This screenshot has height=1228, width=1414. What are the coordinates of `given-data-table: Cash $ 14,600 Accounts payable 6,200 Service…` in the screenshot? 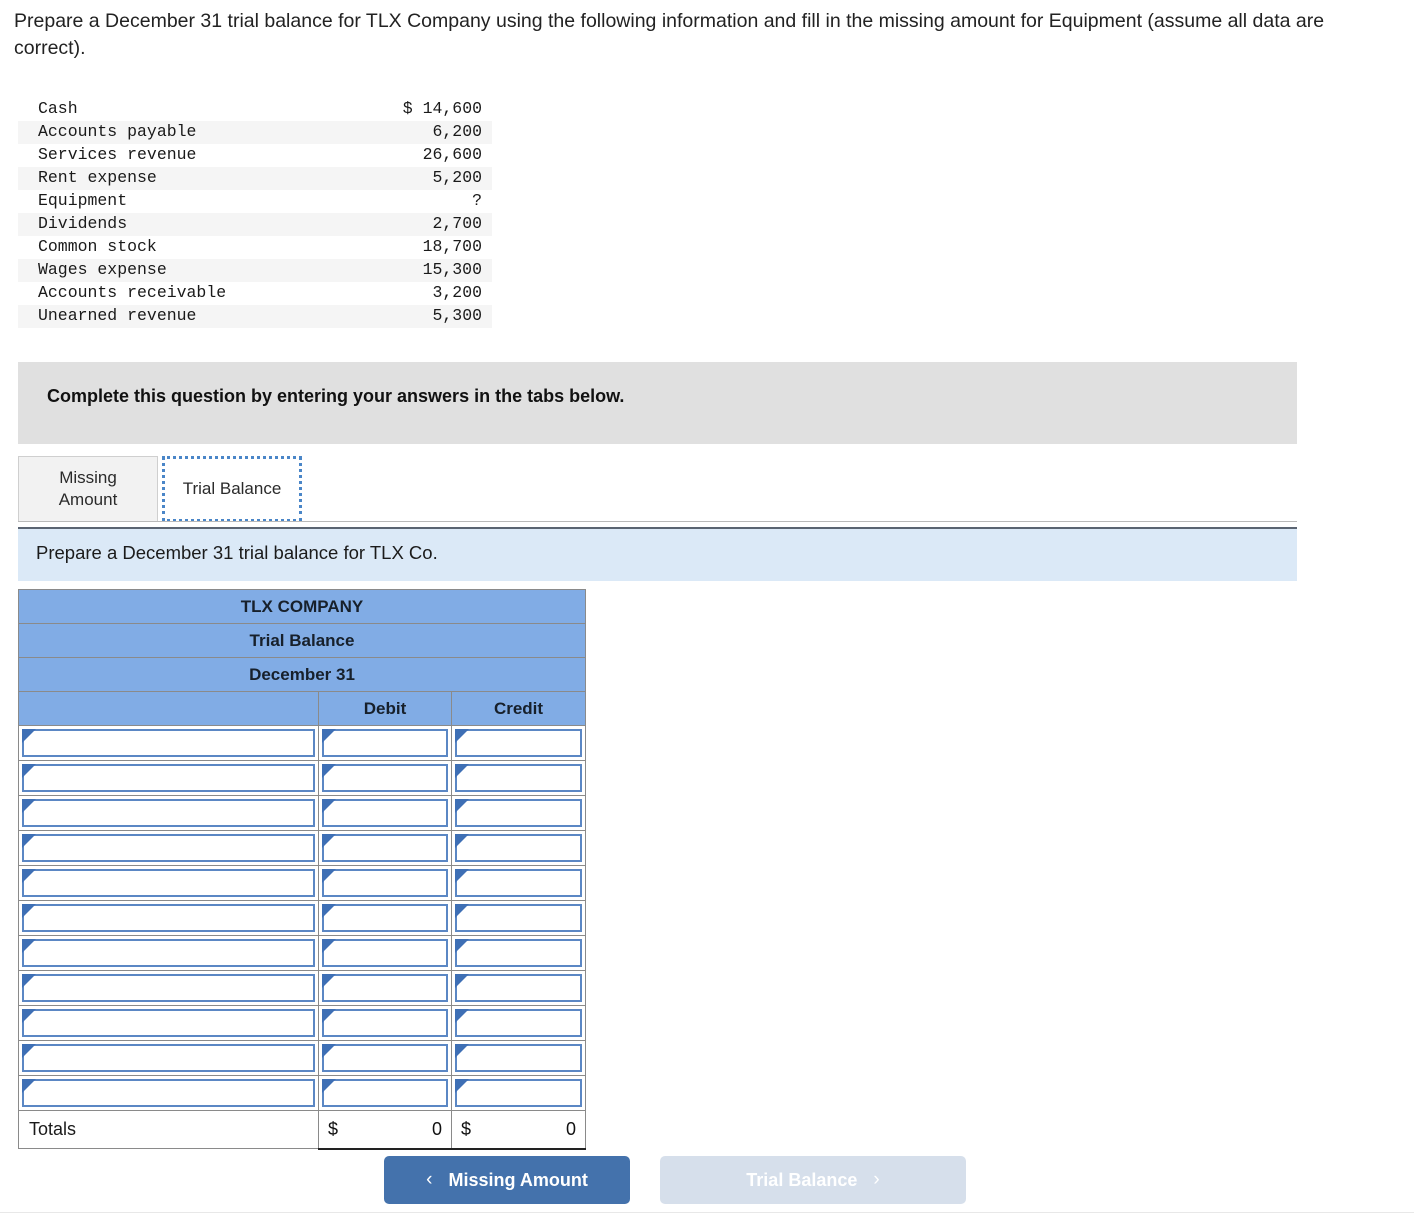 It's located at (255, 213).